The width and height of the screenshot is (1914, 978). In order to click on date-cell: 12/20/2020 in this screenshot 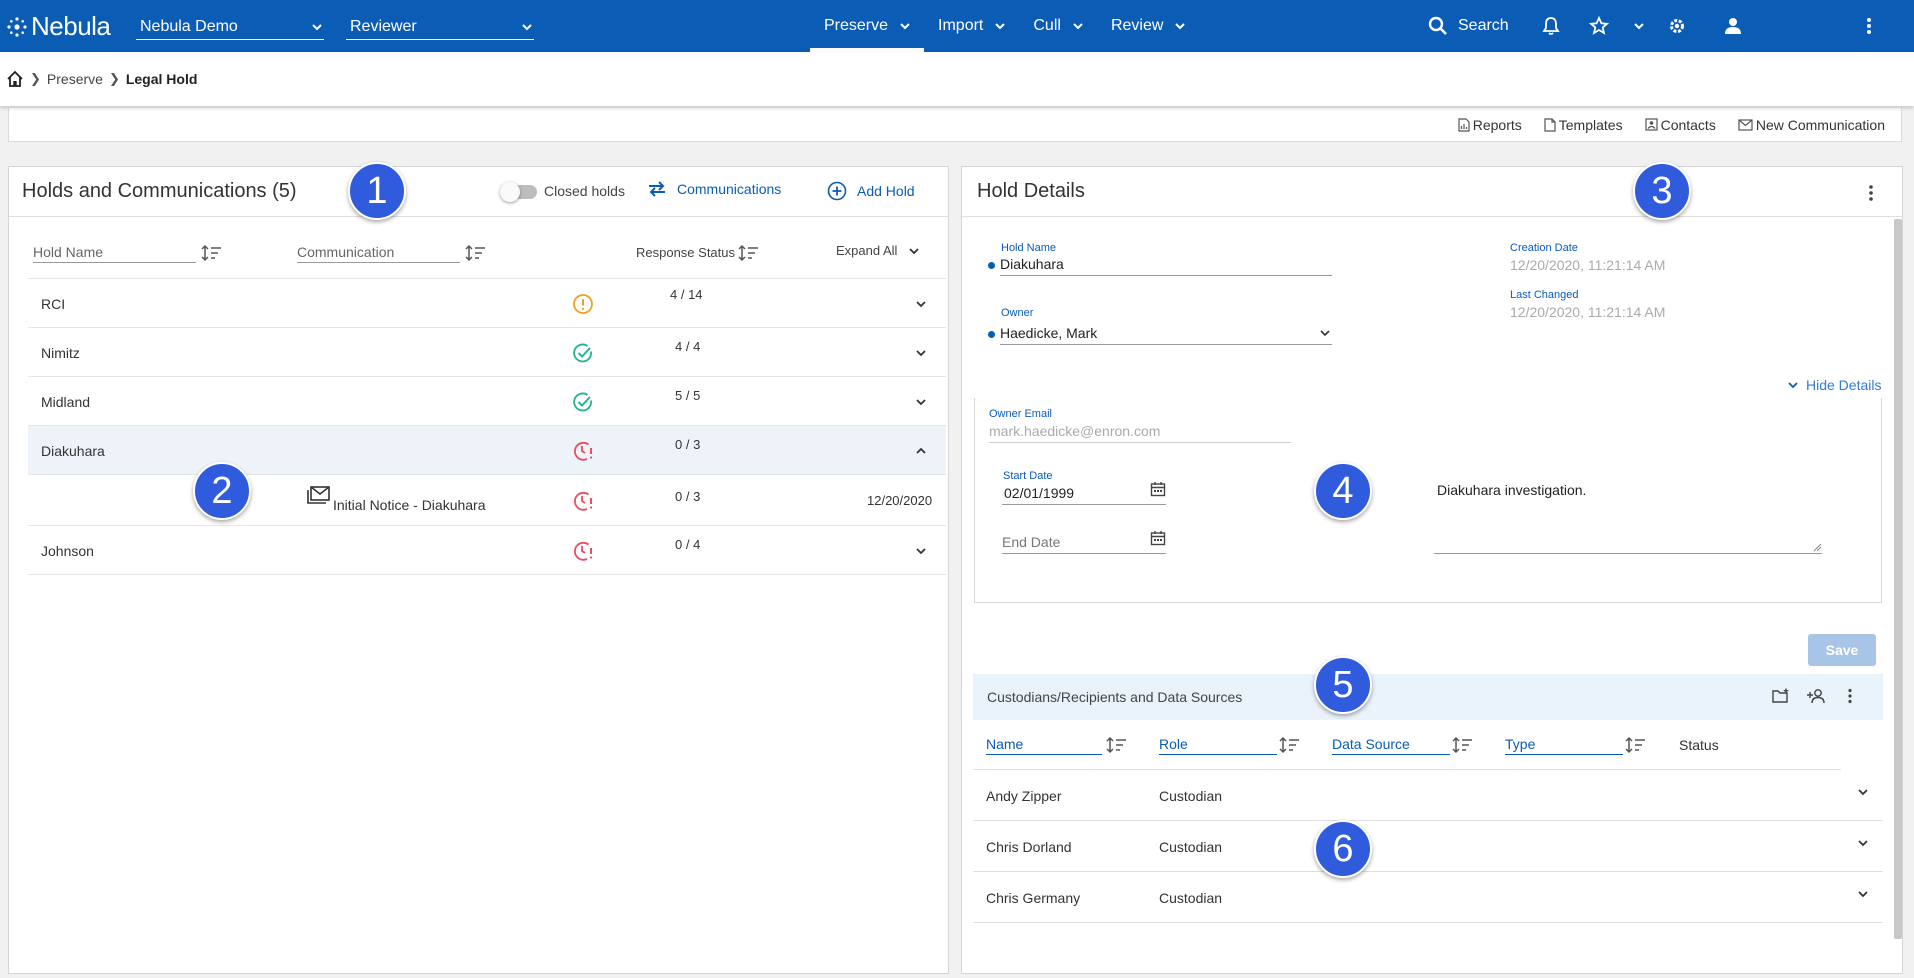, I will do `click(900, 500)`.